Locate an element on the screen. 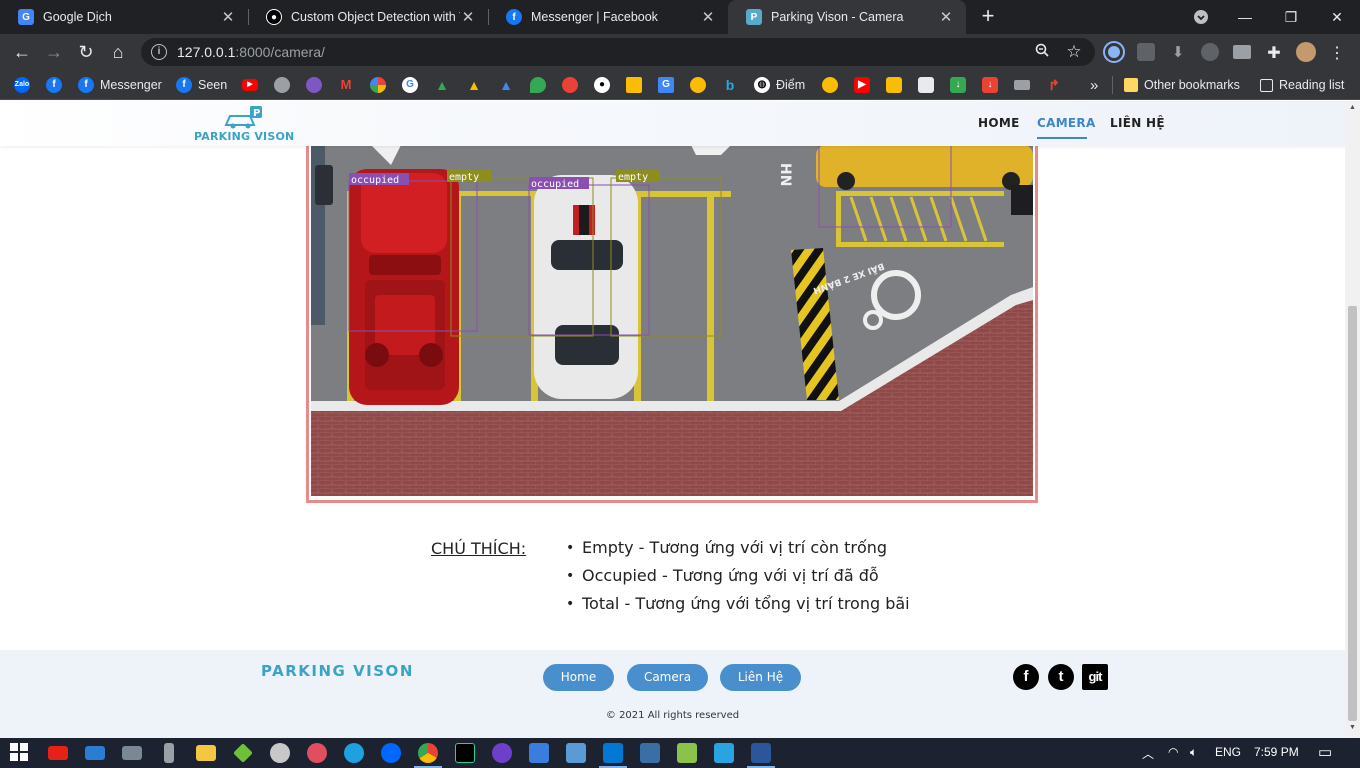  file-explorer-icon is located at coordinates (206, 753).